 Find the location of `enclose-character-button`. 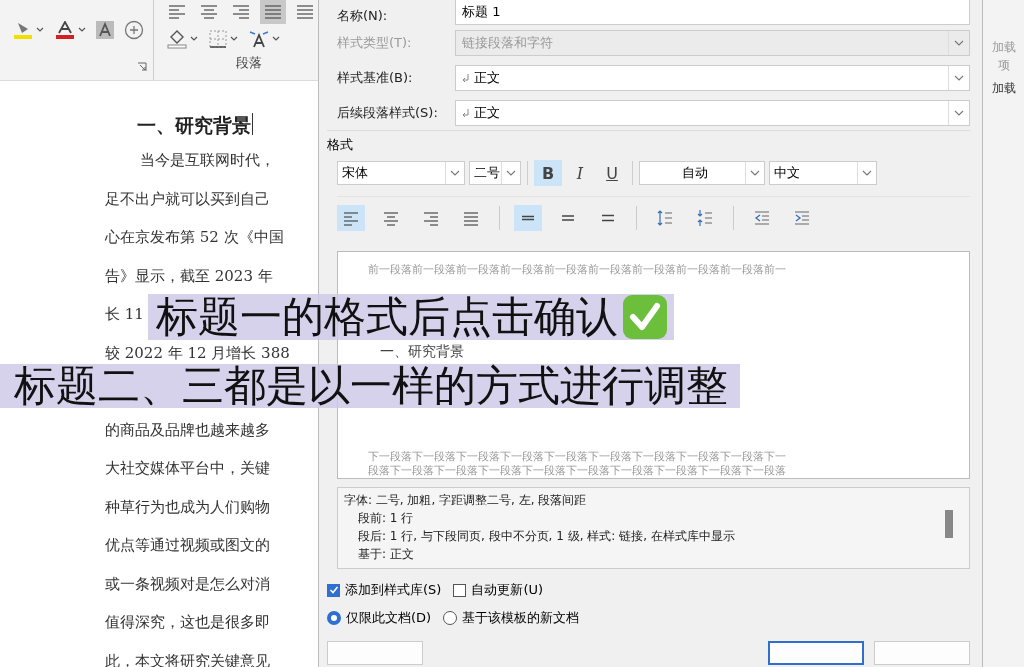

enclose-character-button is located at coordinates (134, 30).